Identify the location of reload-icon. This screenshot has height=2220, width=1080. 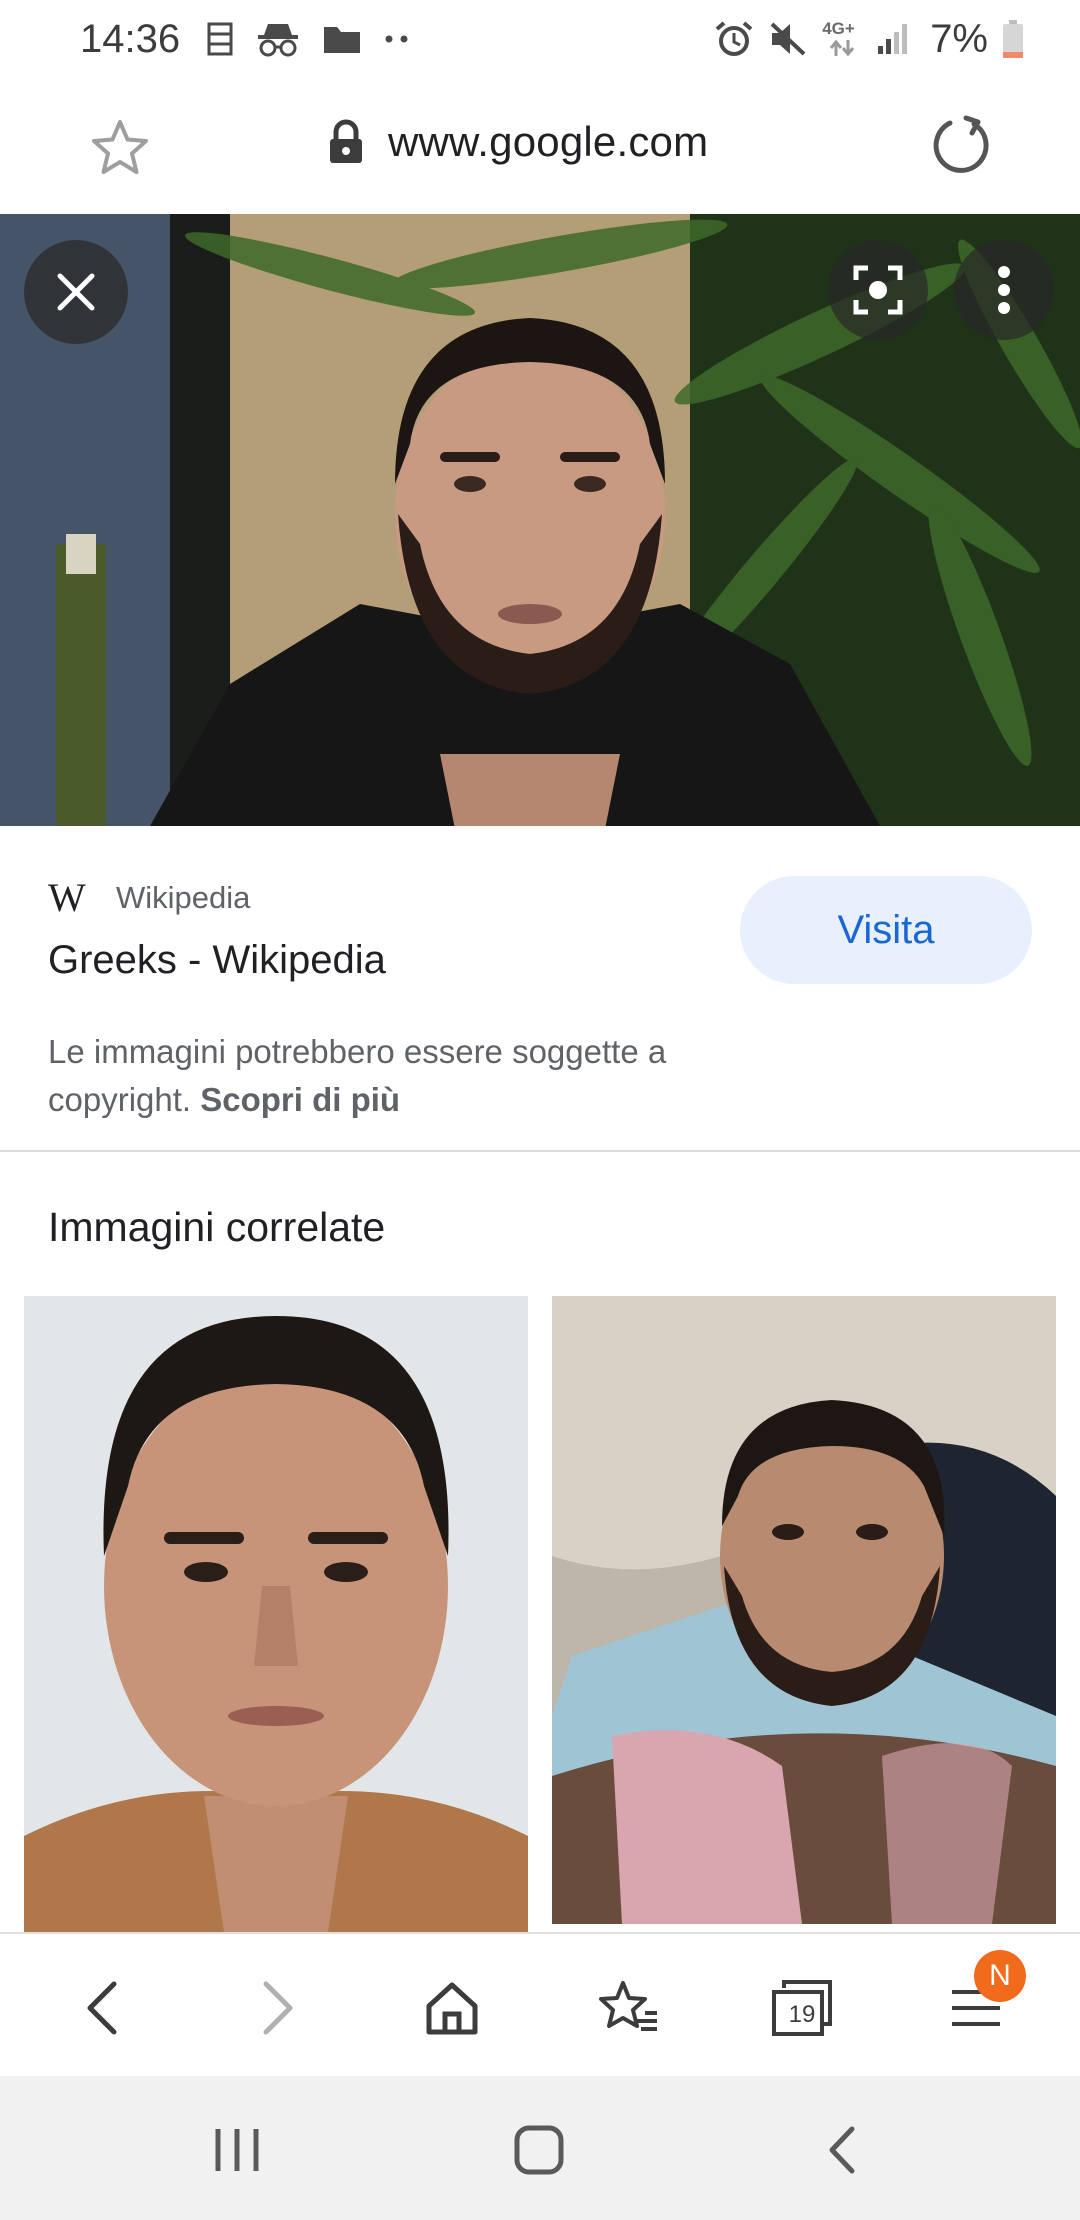
(961, 144).